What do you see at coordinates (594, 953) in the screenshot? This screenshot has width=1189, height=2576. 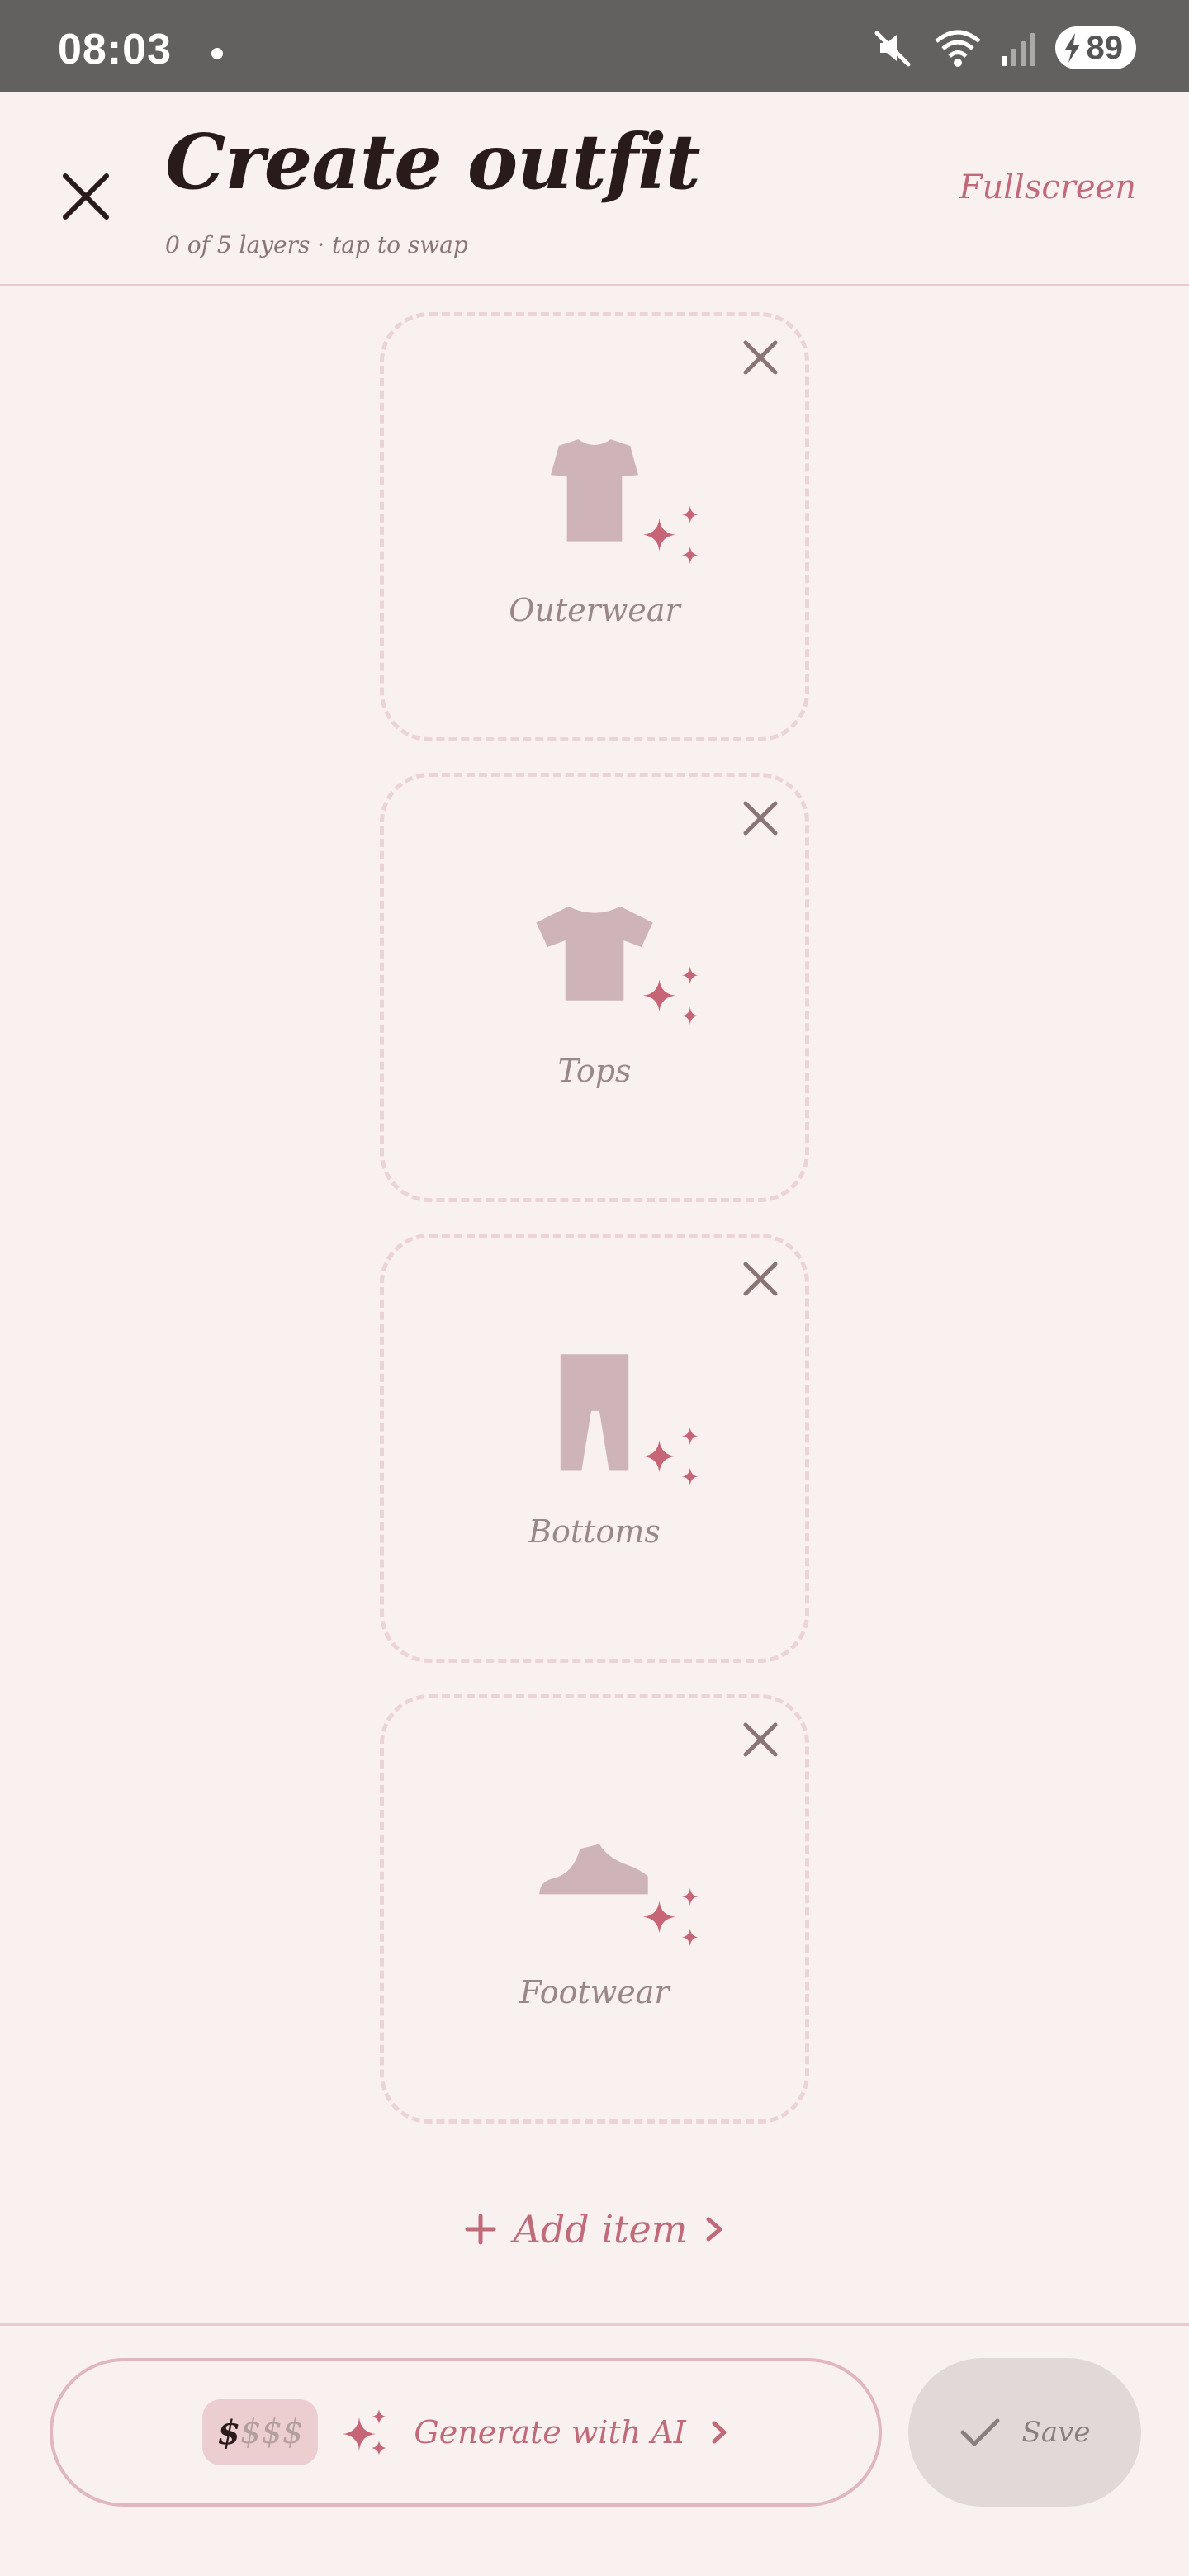 I see `tshirt-icon` at bounding box center [594, 953].